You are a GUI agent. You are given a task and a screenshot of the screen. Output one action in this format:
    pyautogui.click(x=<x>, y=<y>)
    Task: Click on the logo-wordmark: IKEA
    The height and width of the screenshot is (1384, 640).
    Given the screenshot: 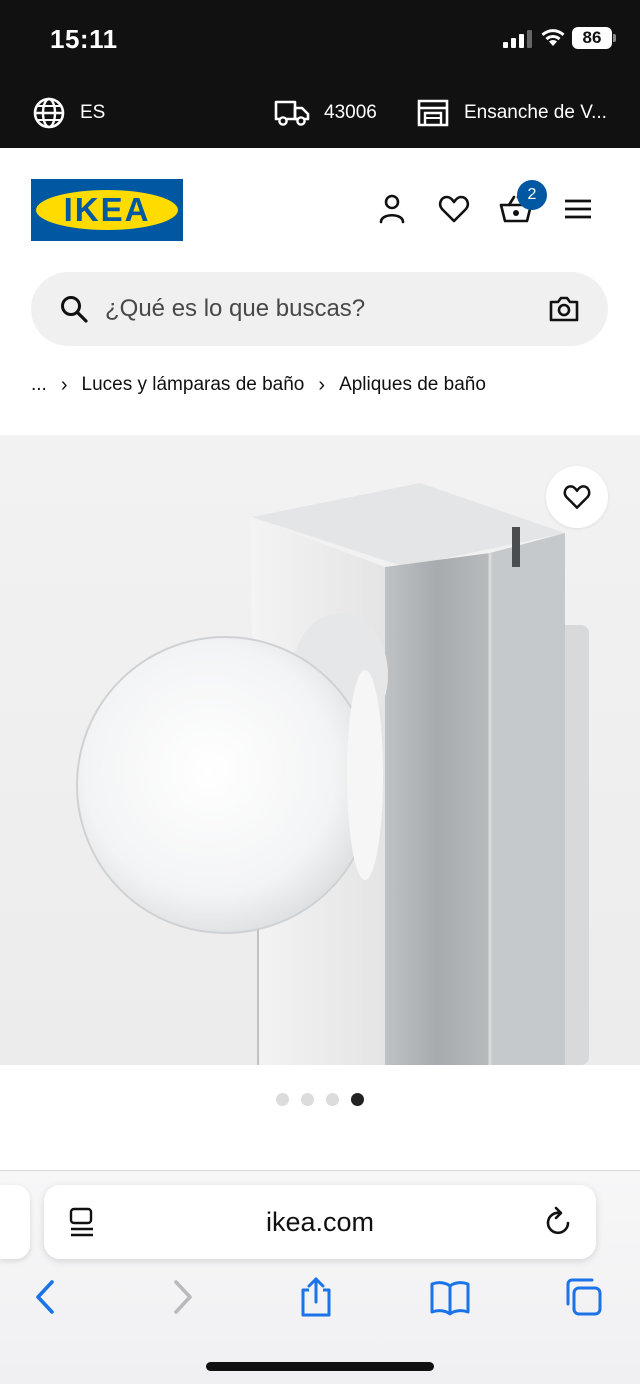 What is the action you would take?
    pyautogui.click(x=107, y=209)
    